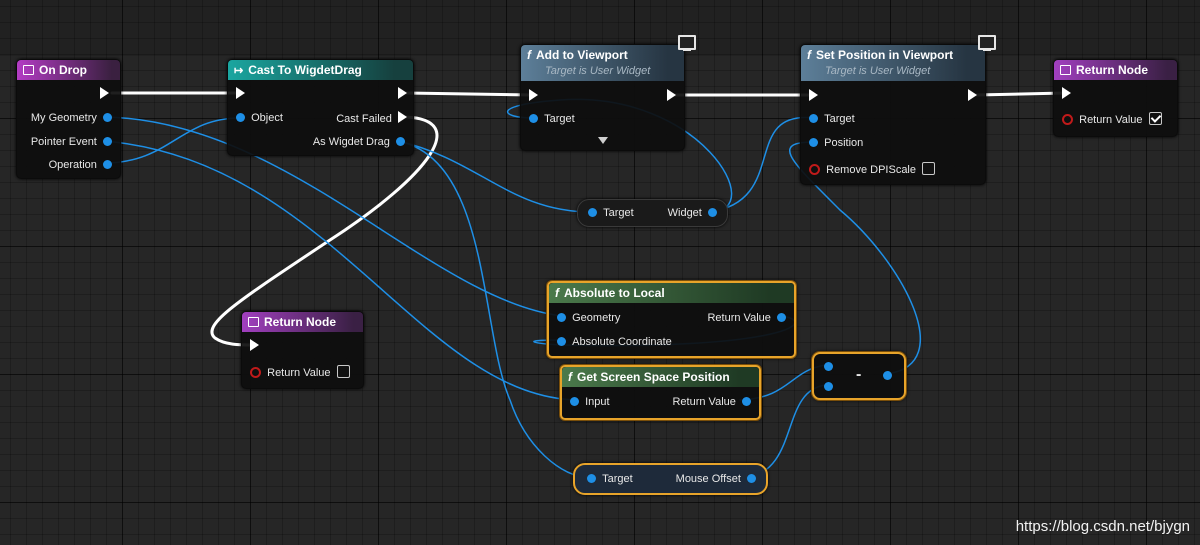  What do you see at coordinates (469, 94) in the screenshot?
I see `exec-wire-cast-add` at bounding box center [469, 94].